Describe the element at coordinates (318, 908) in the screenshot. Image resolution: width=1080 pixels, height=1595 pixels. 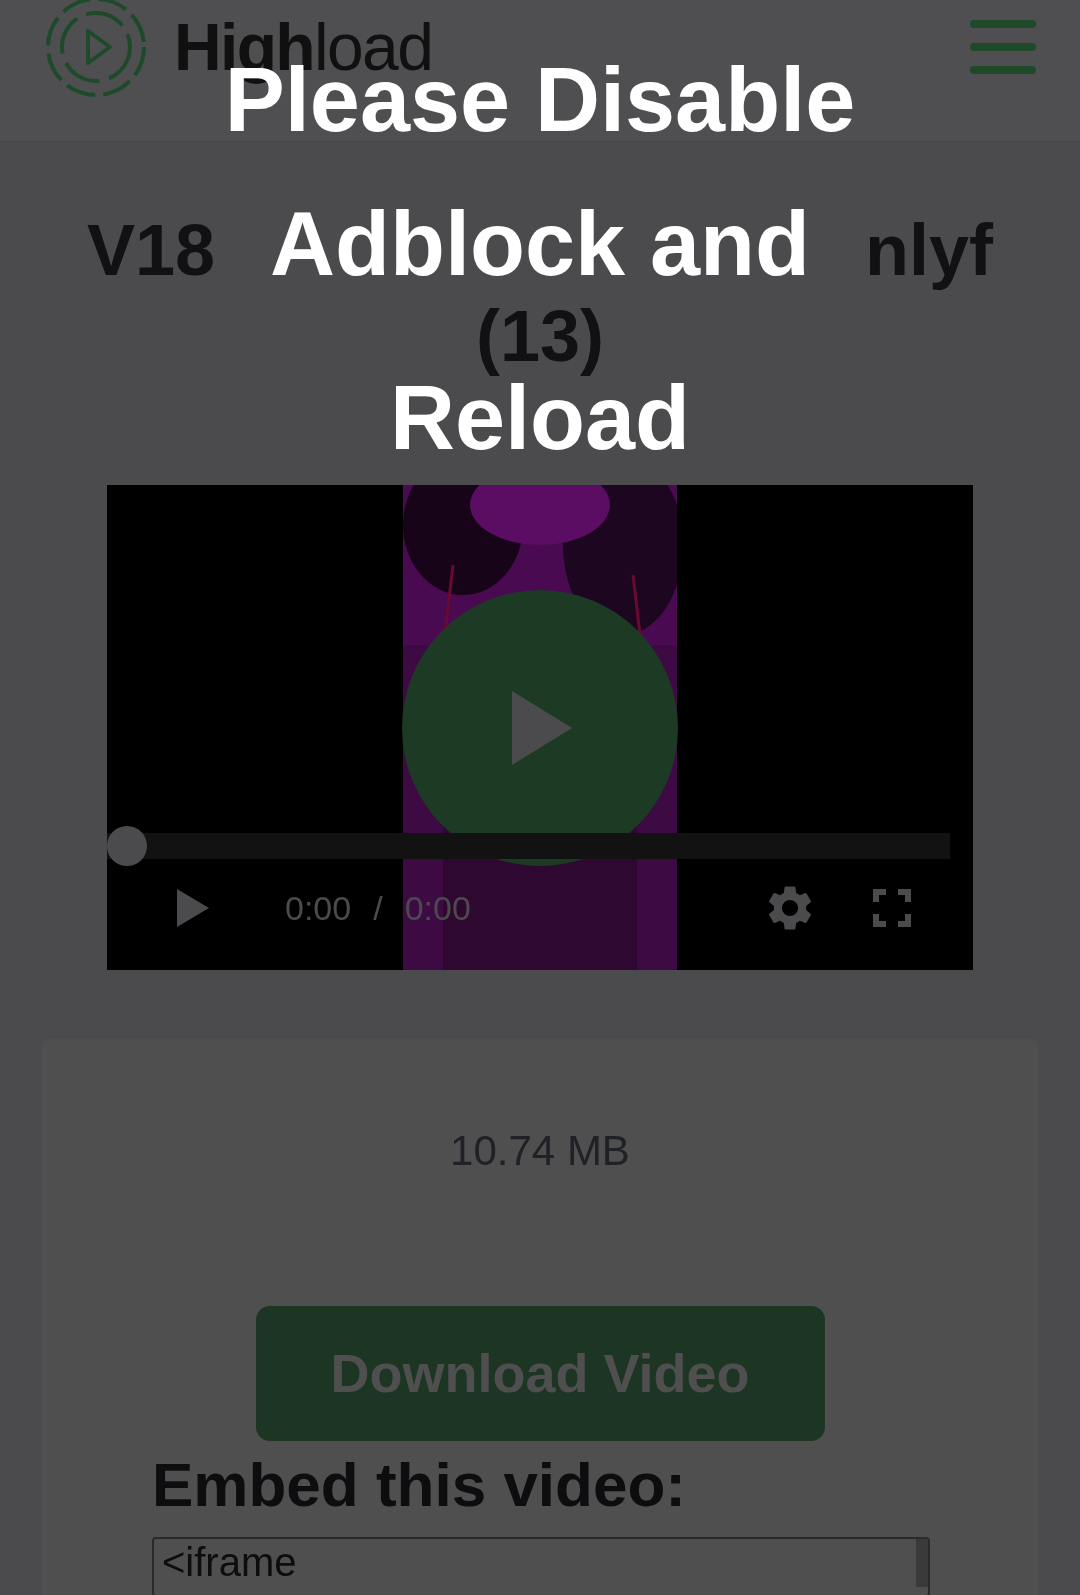
I see `current-time: 0:00` at that location.